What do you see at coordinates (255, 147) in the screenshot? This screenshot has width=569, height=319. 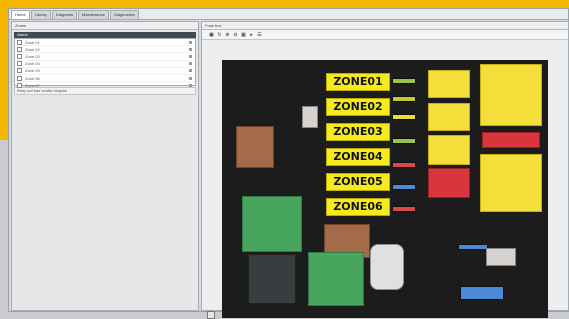 I see `relay-brown` at bounding box center [255, 147].